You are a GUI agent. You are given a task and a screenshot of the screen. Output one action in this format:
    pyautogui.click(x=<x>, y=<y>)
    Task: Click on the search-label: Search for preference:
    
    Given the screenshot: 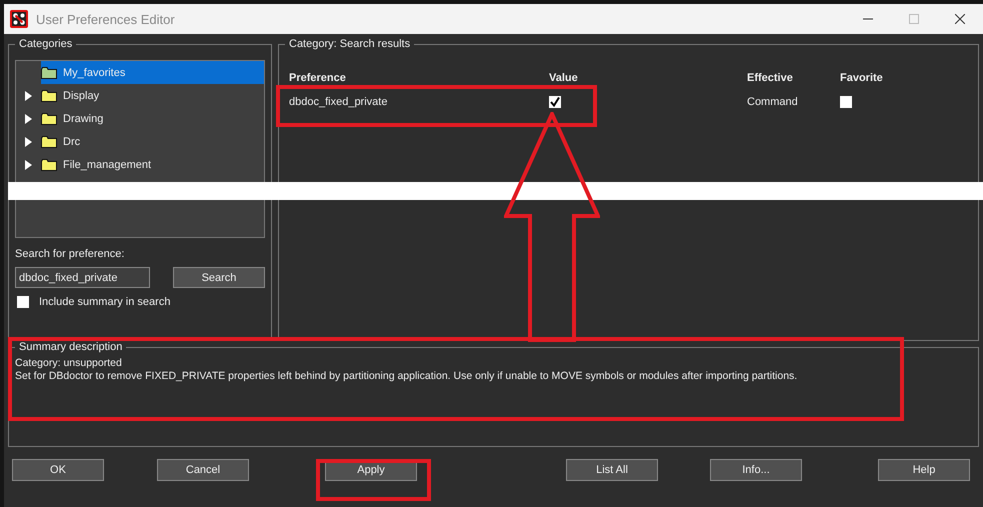 What is the action you would take?
    pyautogui.click(x=70, y=254)
    